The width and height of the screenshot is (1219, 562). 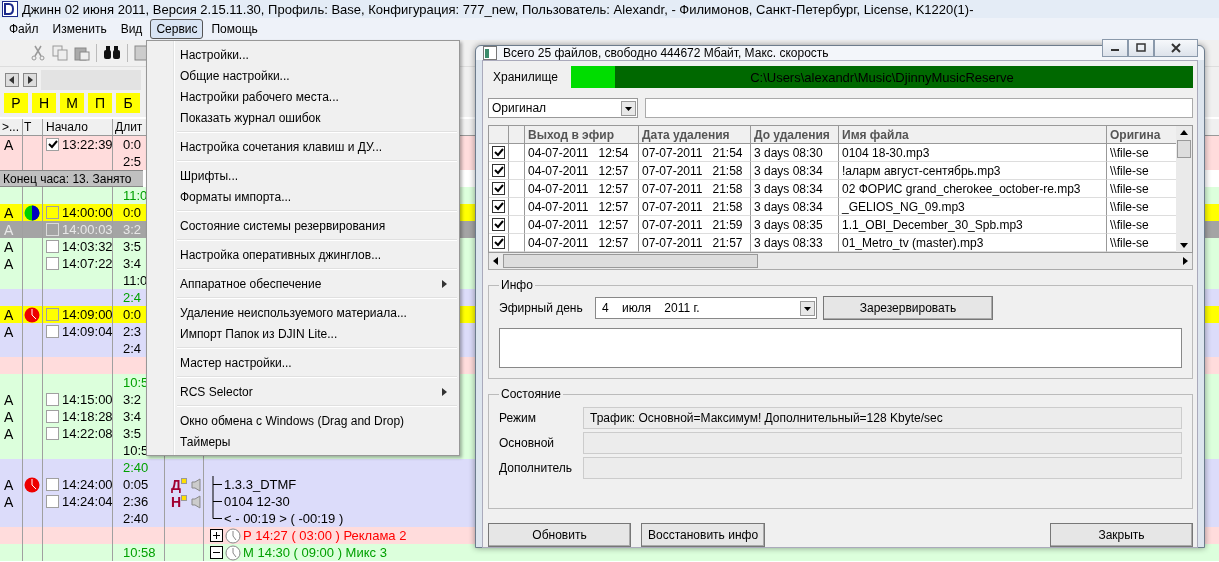 I want to click on filter-dropdown: Оригинал, so click(x=563, y=108).